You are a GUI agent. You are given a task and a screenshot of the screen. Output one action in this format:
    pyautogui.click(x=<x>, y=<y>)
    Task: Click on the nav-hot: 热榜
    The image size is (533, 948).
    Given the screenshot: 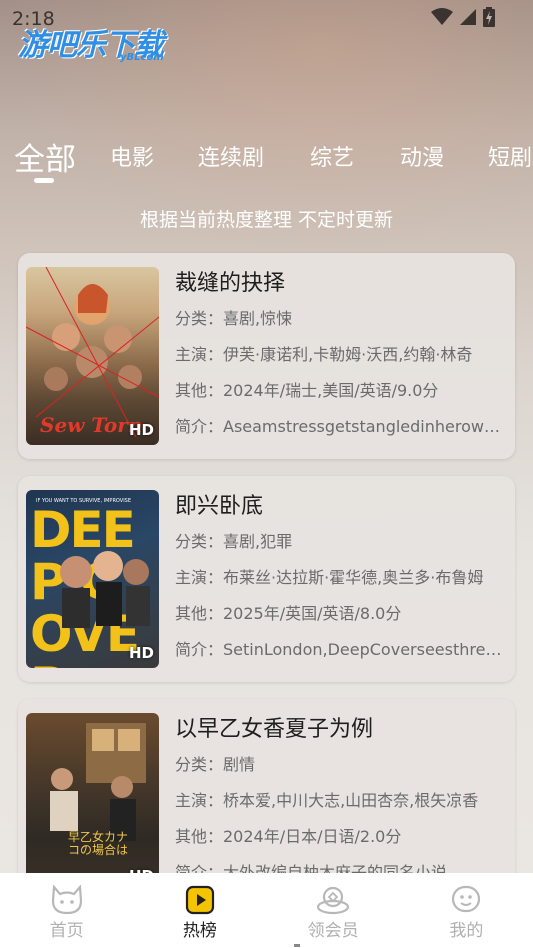 What is the action you would take?
    pyautogui.click(x=199, y=910)
    